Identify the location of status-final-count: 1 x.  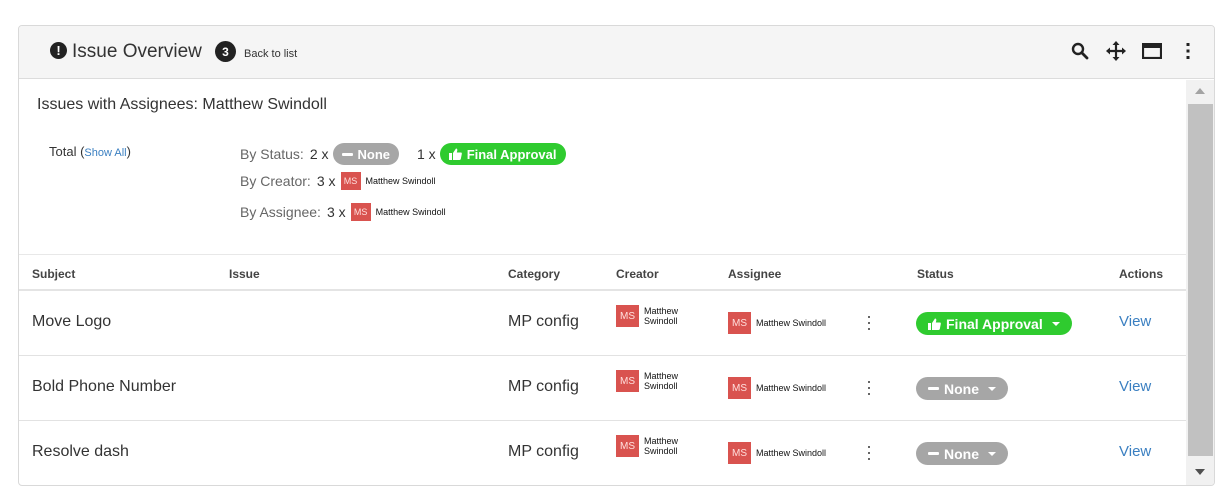
(426, 154).